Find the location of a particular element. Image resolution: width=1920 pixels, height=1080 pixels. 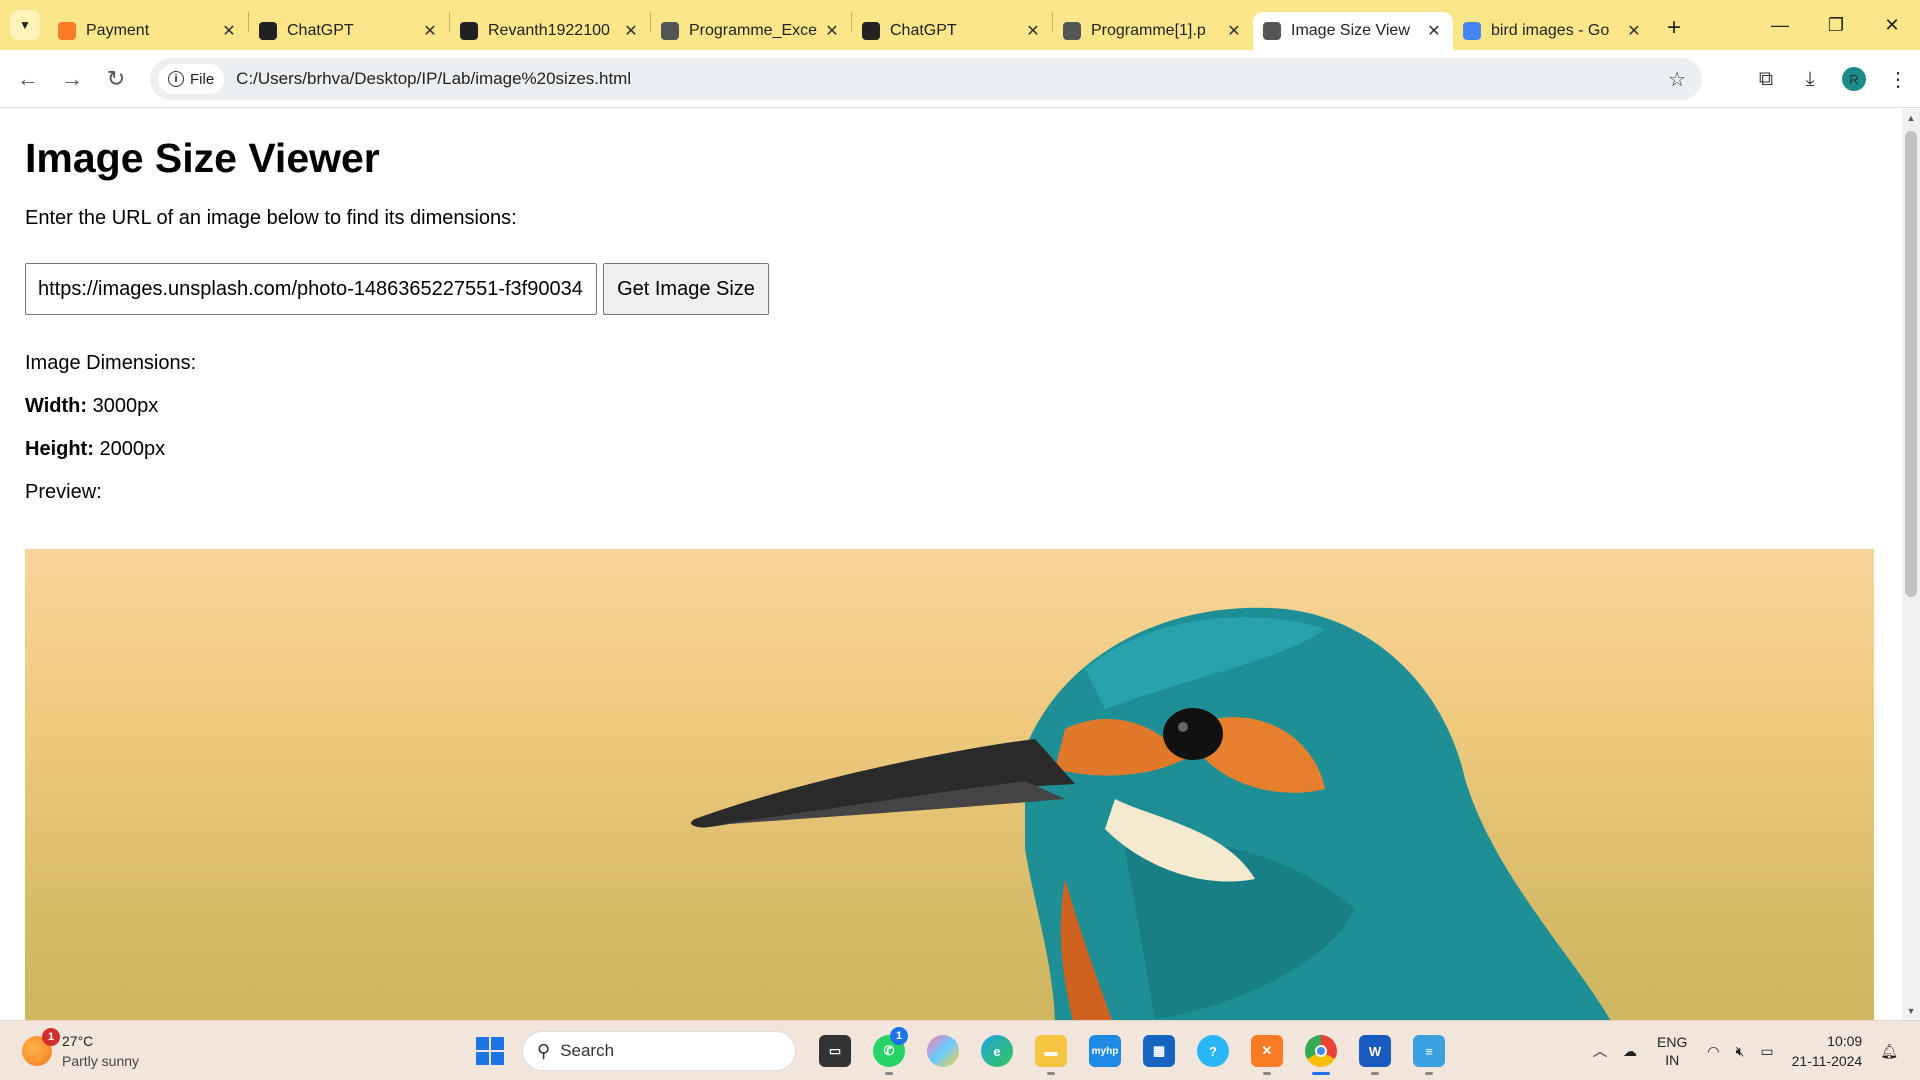

reload-button: ↻ is located at coordinates (116, 79).